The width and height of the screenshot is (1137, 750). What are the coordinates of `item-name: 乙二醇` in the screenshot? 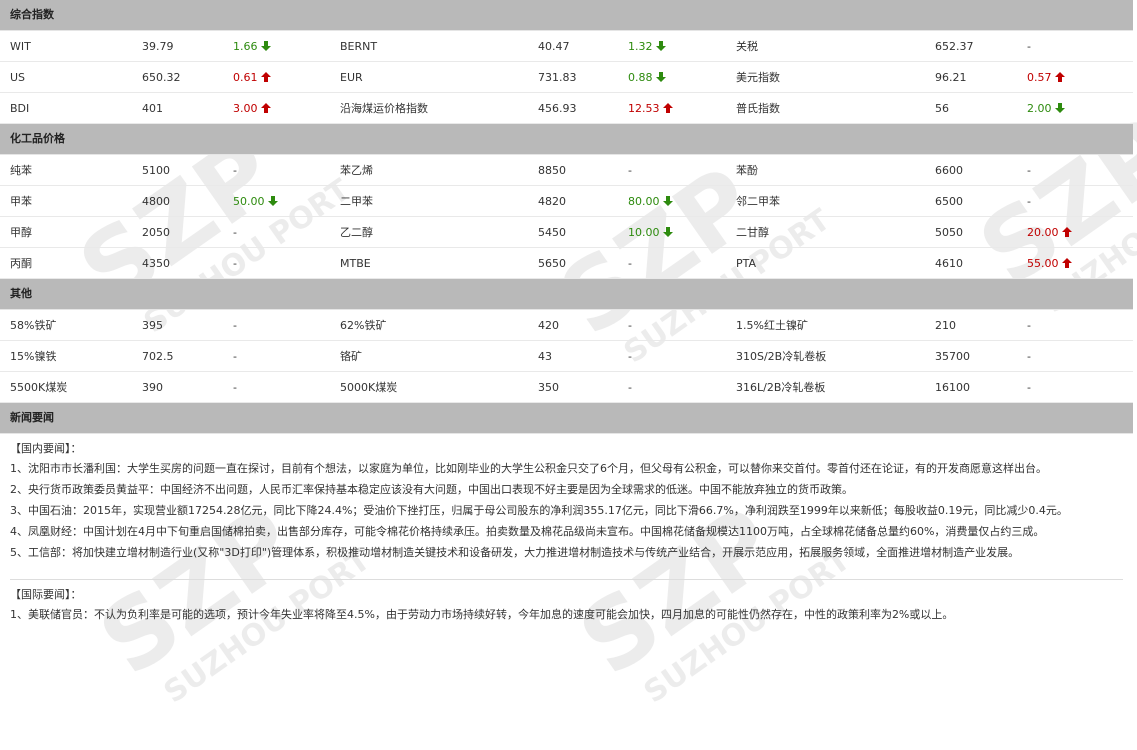 It's located at (356, 232).